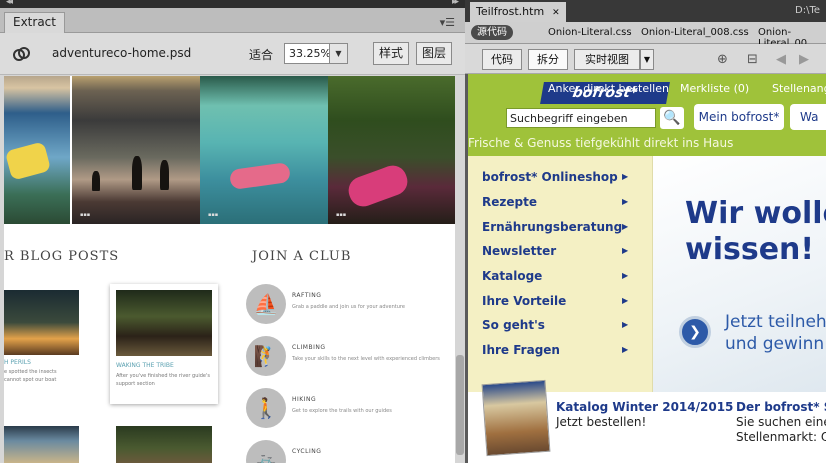 This screenshot has width=826, height=463. I want to click on top-link-order: Anker direkt bestellen, so click(608, 88).